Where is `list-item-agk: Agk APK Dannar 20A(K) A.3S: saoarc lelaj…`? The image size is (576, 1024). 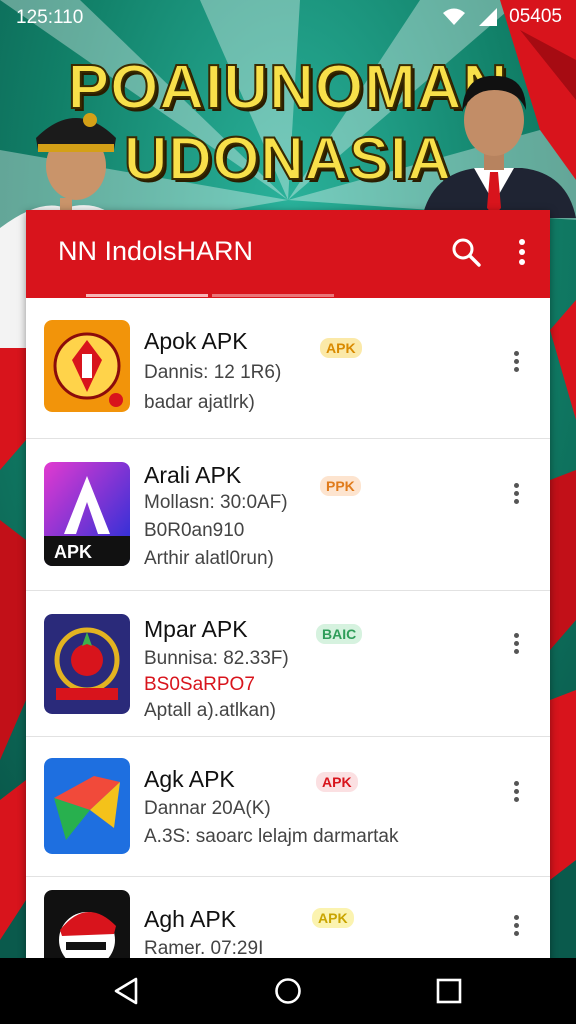 list-item-agk: Agk APK Dannar 20A(K) A.3S: saoarc lelaj… is located at coordinates (288, 806).